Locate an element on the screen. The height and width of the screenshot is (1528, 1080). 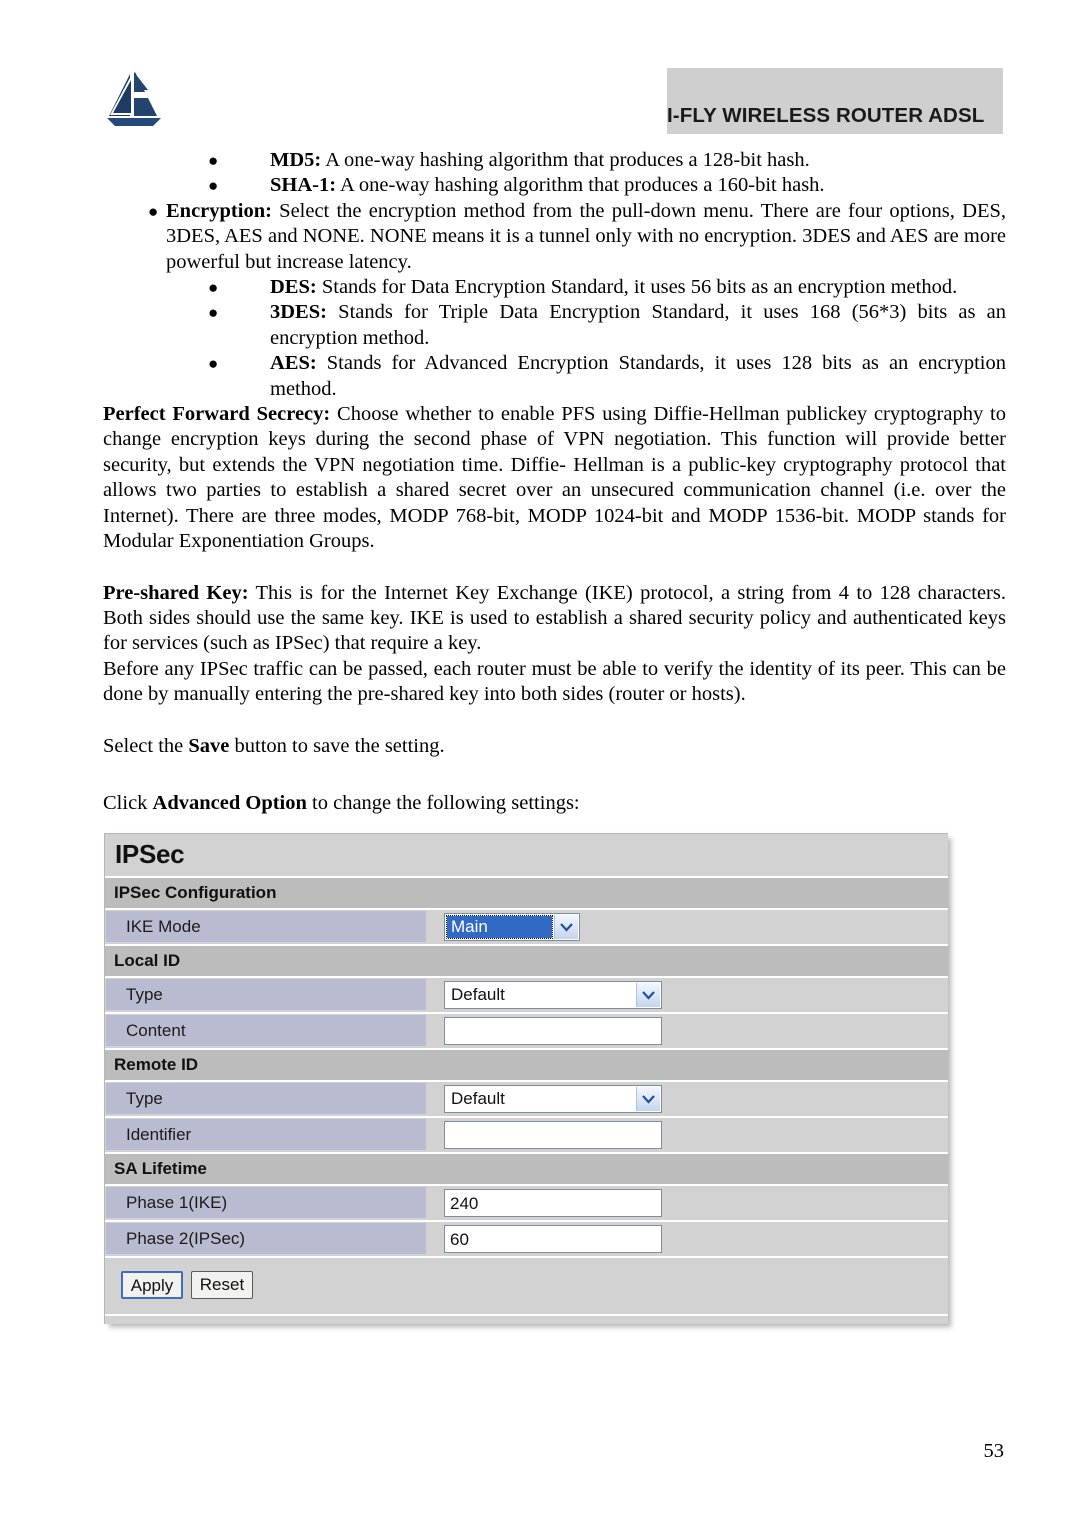
save-line-term: Save is located at coordinates (209, 745).